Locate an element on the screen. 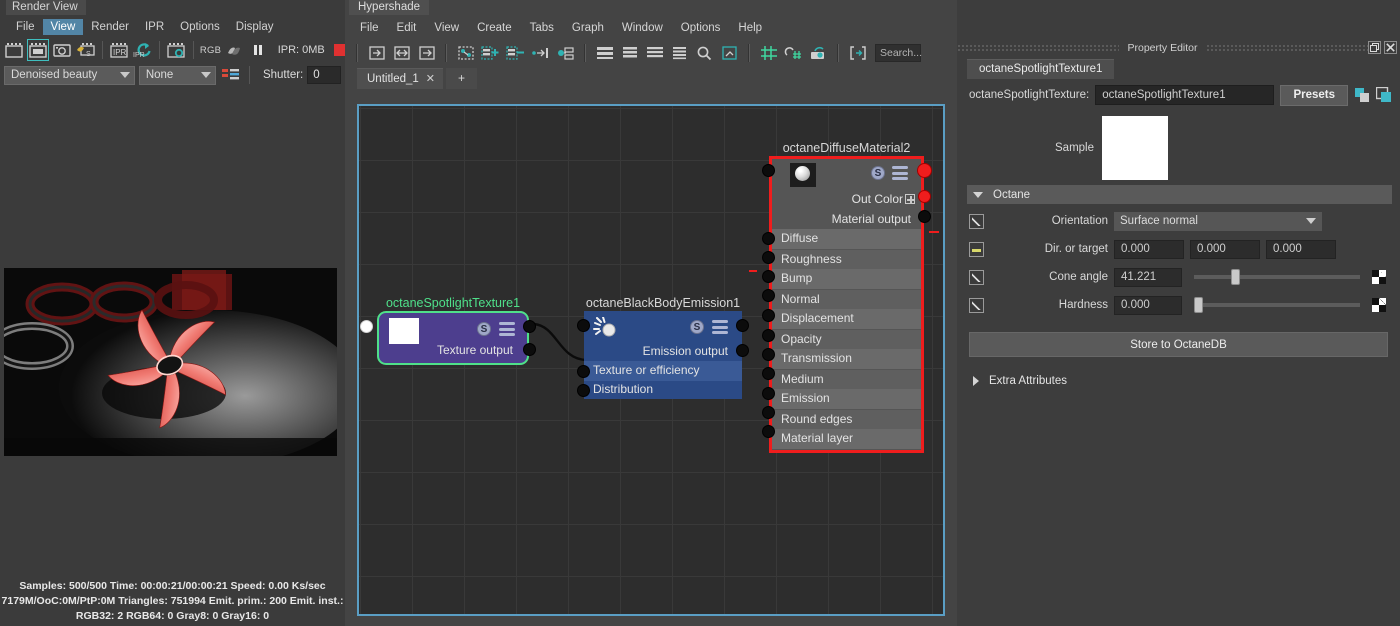  add-tab-button: + is located at coordinates (462, 78).